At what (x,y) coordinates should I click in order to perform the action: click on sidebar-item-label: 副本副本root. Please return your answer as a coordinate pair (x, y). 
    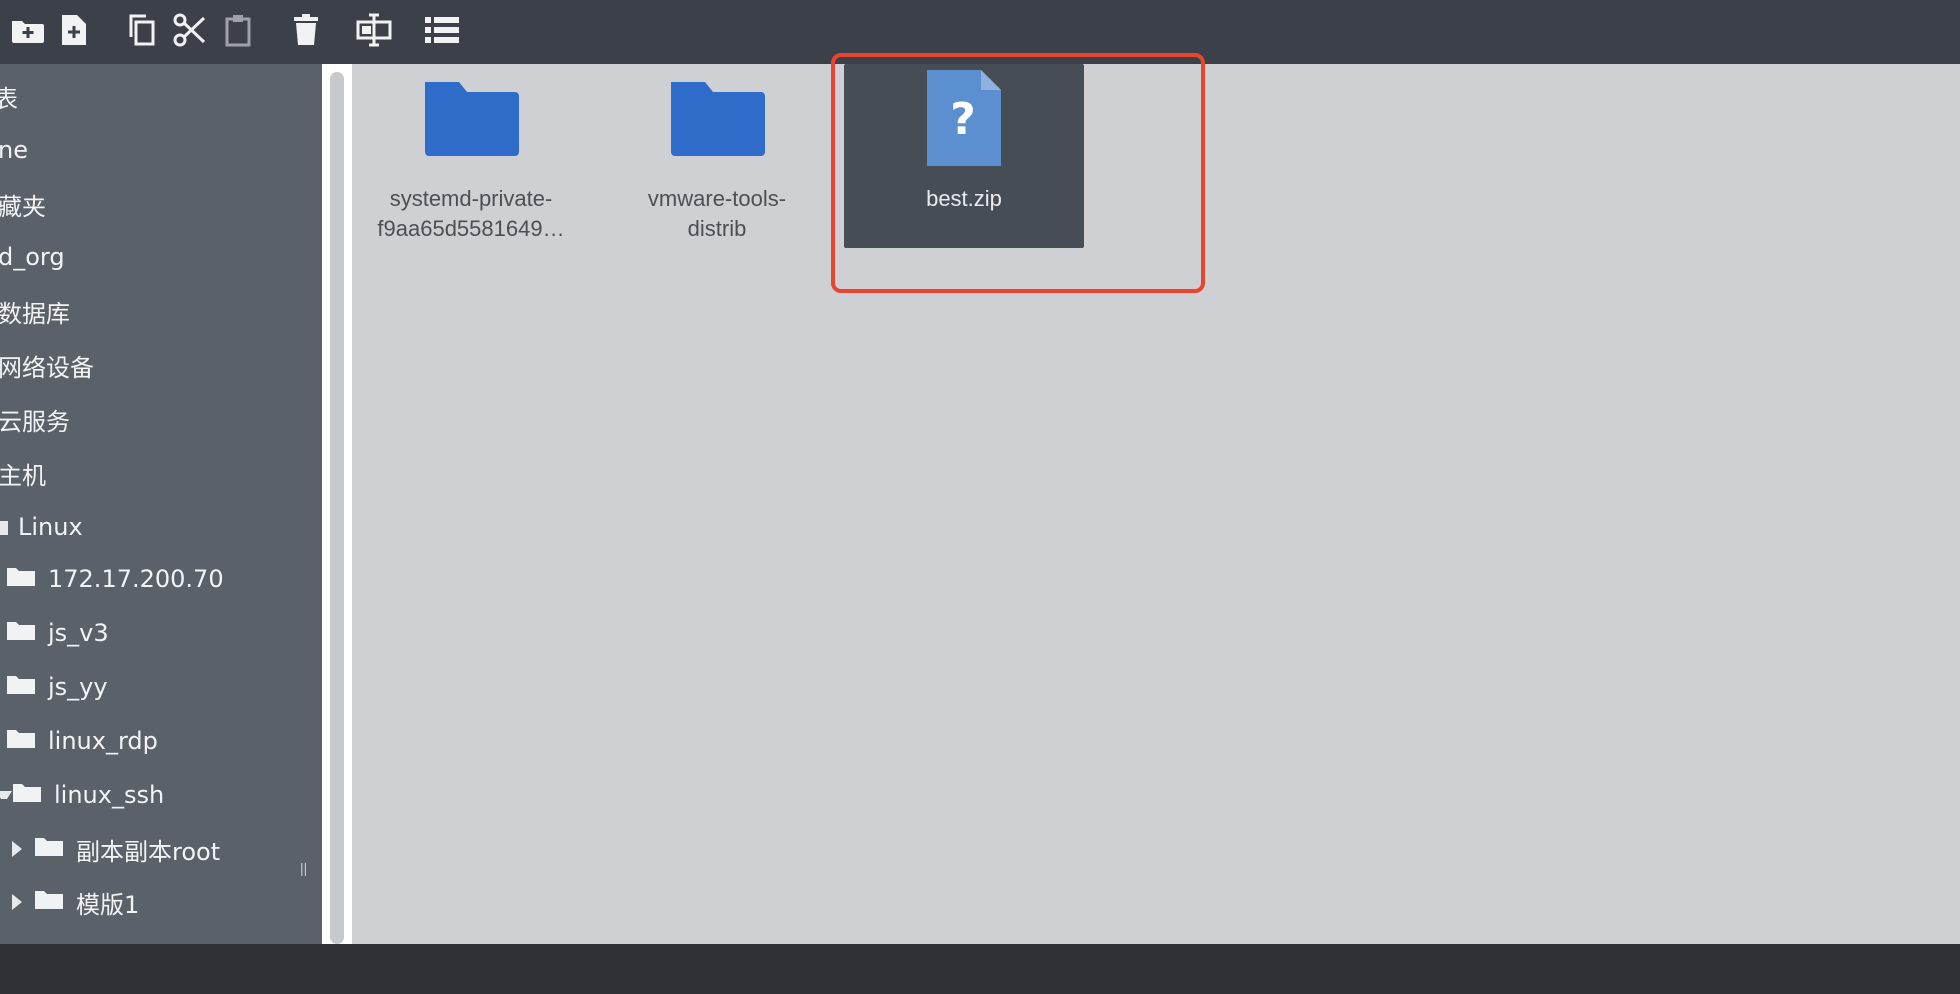
    Looking at the image, I should click on (148, 851).